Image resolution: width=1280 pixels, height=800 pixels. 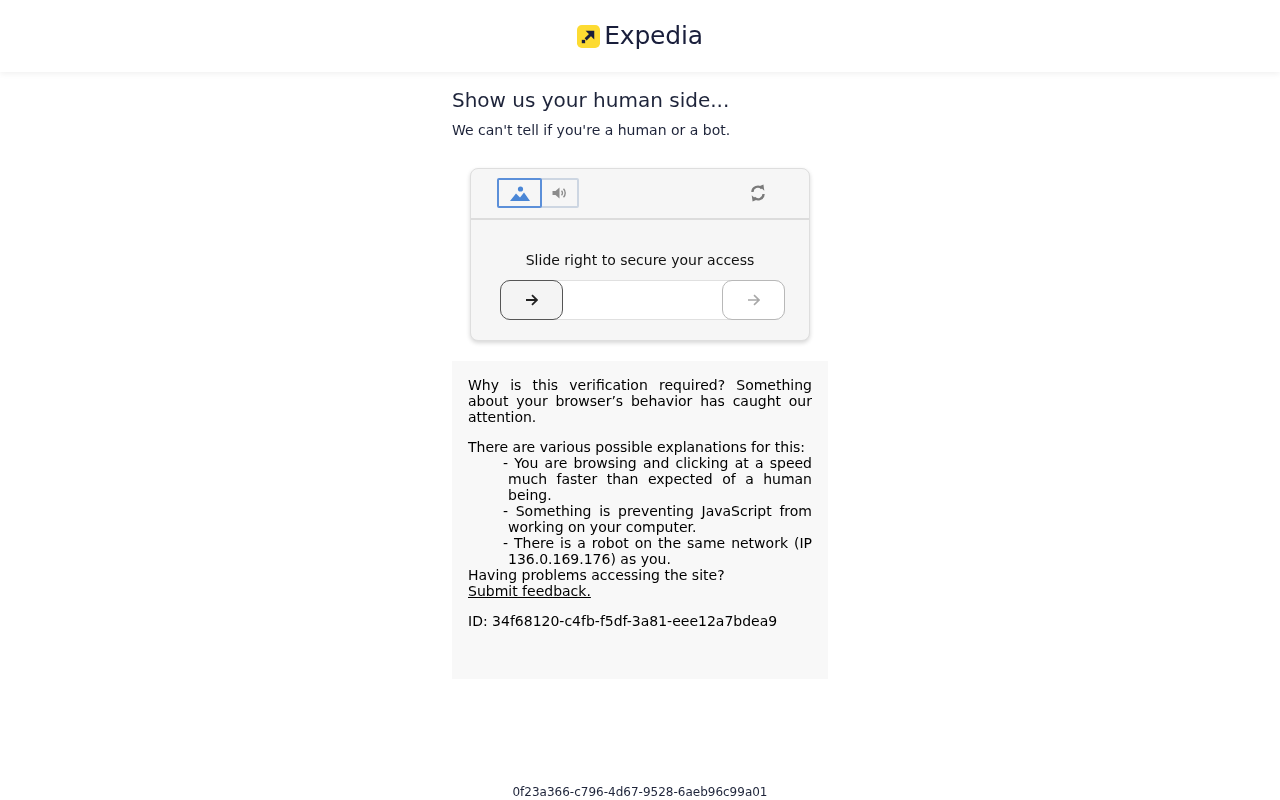 I want to click on footer-id: 0f23a366-c796-4d67-9528-6aeb96c99a01, so click(x=640, y=792).